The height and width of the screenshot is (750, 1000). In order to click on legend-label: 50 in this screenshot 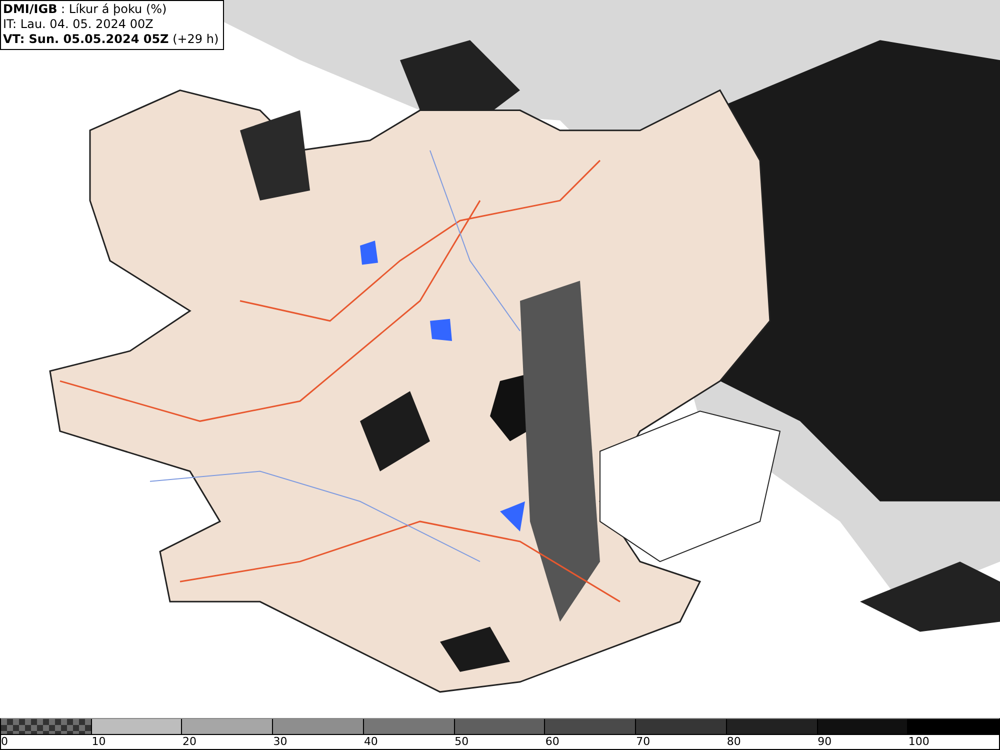, I will do `click(461, 742)`.